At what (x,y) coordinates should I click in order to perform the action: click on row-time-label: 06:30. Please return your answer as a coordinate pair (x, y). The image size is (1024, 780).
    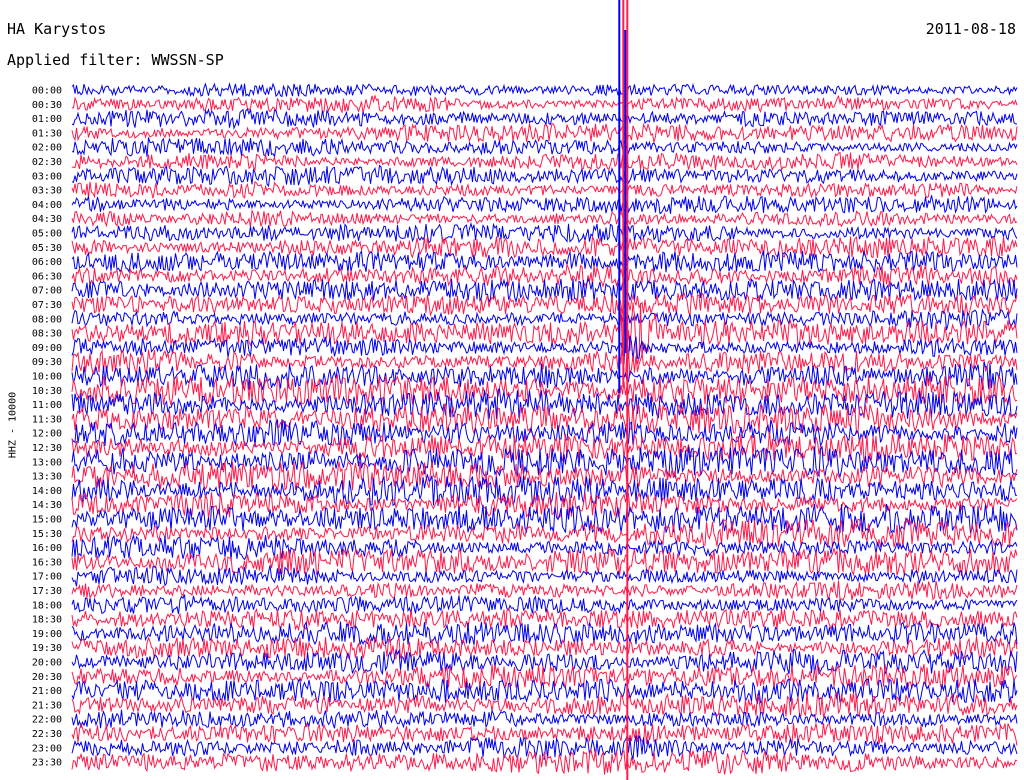
    Looking at the image, I should click on (47, 276).